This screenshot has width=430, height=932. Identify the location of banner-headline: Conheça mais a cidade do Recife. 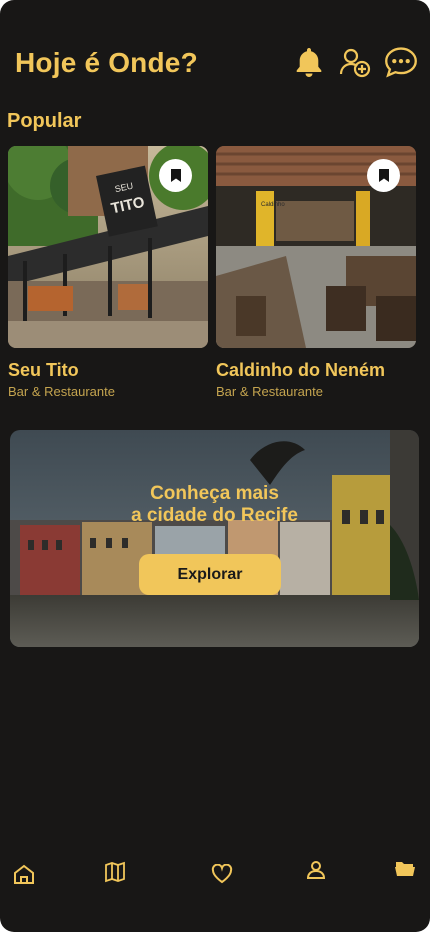
(214, 505).